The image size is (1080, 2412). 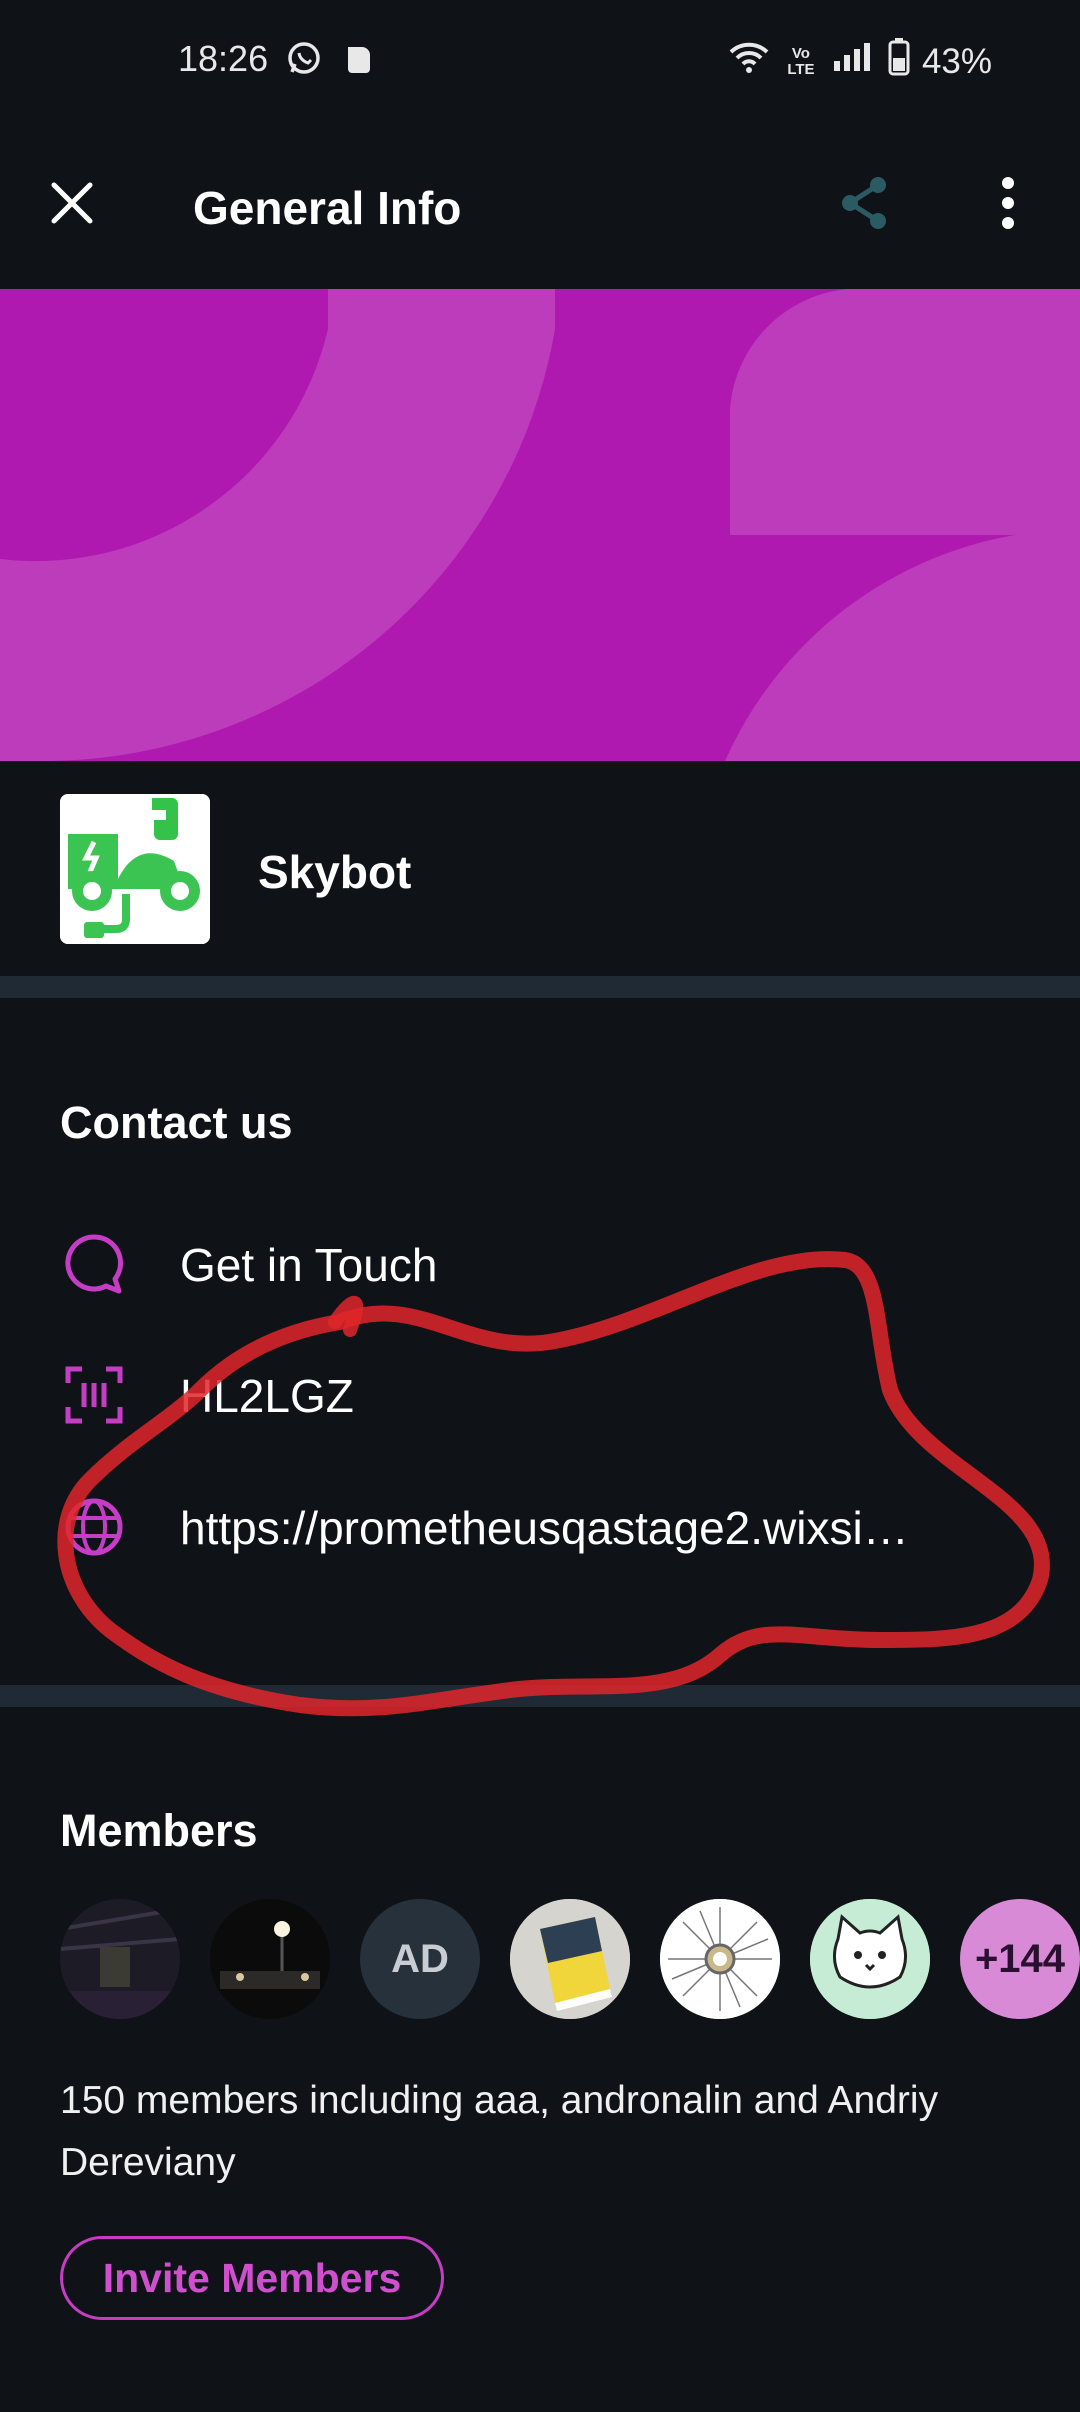 What do you see at coordinates (135, 869) in the screenshot?
I see `group-logo` at bounding box center [135, 869].